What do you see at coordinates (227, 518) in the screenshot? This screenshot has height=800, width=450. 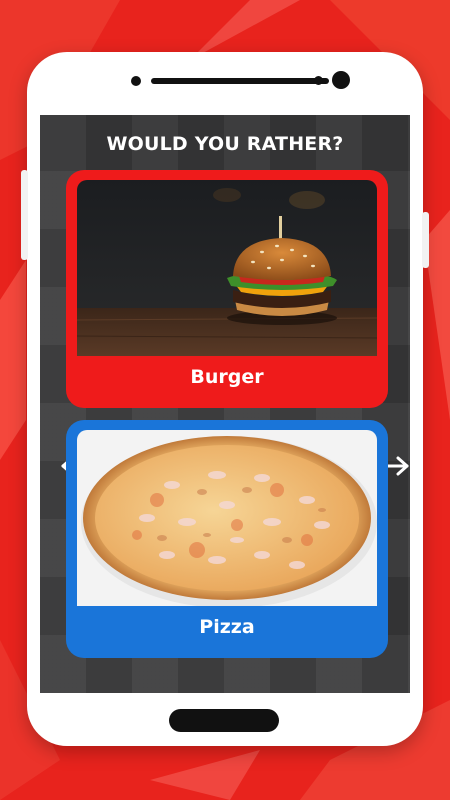 I see `pizza-photo` at bounding box center [227, 518].